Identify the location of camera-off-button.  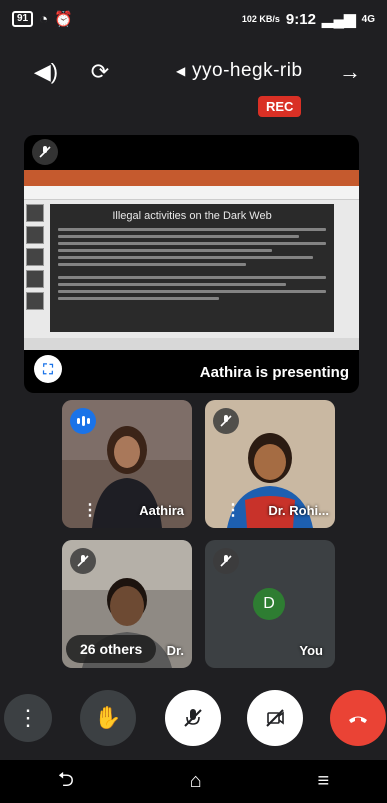
(275, 718).